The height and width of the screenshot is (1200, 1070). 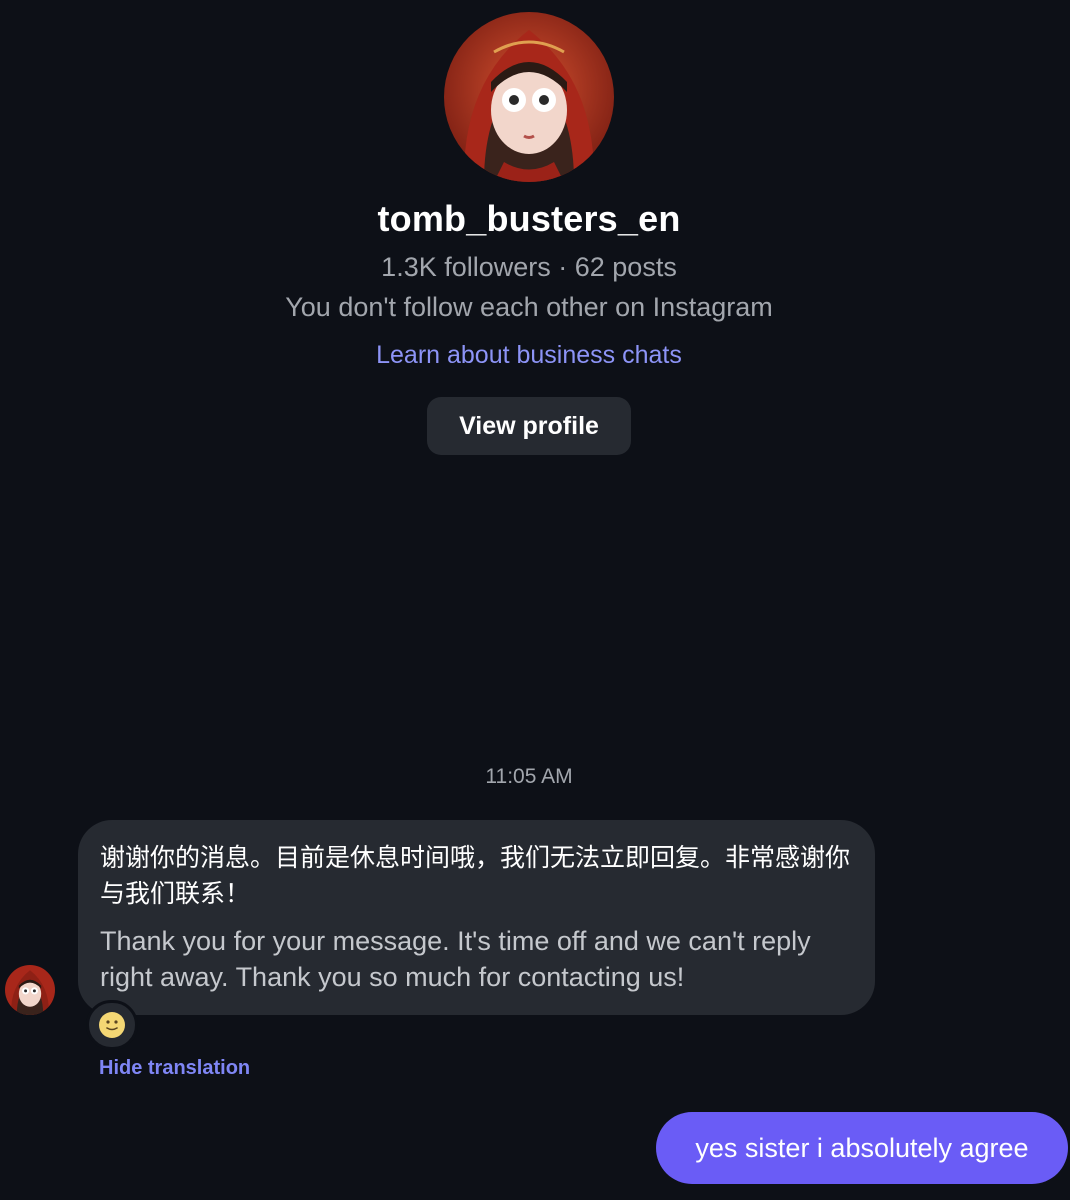 I want to click on incoming-message-original: 谢谢你的消息。目前是休息时间哦，我们无法立即回复。非常感谢你与我们联系！, so click(x=475, y=875).